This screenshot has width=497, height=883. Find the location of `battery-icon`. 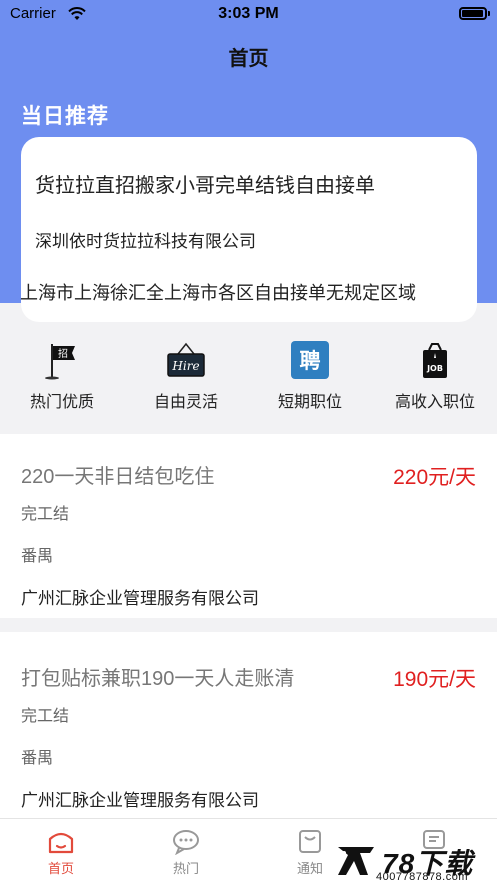

battery-icon is located at coordinates (474, 13).